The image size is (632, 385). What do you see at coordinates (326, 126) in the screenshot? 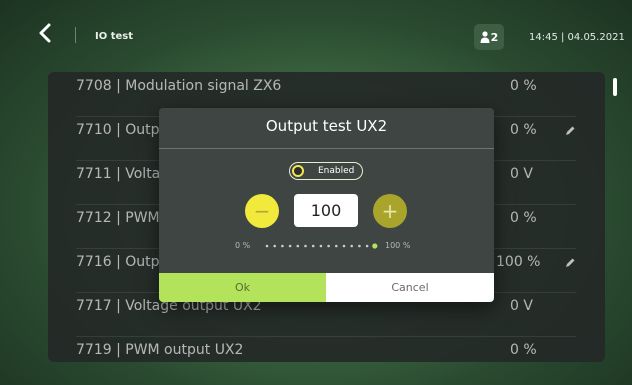
I see `dialog-title: Output test UX2` at bounding box center [326, 126].